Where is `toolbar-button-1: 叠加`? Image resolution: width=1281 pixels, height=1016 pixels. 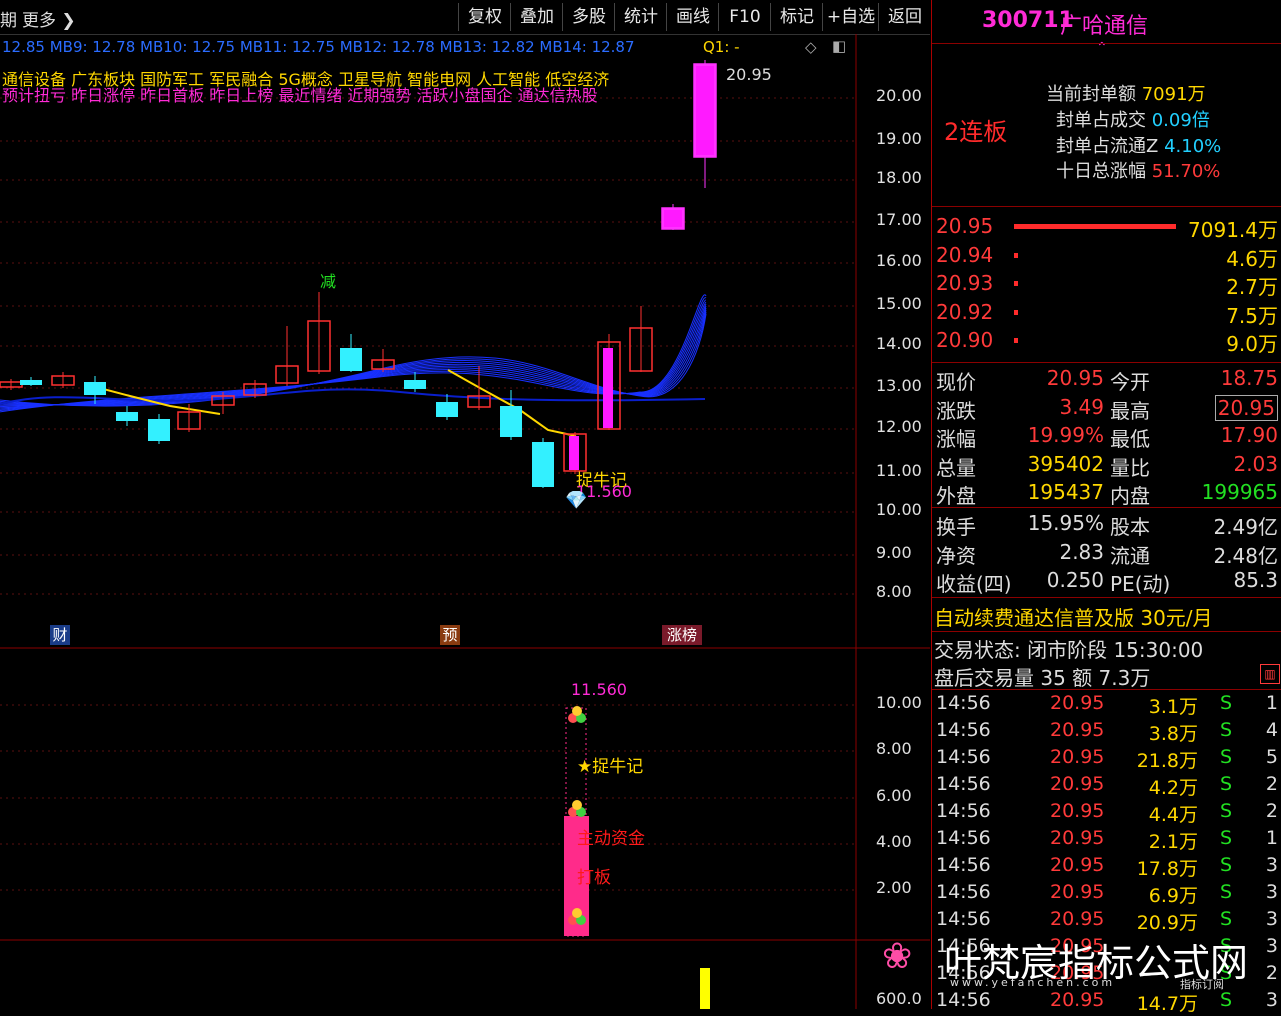 toolbar-button-1: 叠加 is located at coordinates (536, 17).